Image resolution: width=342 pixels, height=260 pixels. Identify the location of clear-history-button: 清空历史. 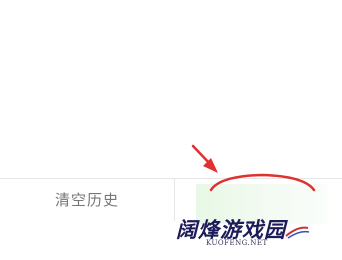
(87, 200).